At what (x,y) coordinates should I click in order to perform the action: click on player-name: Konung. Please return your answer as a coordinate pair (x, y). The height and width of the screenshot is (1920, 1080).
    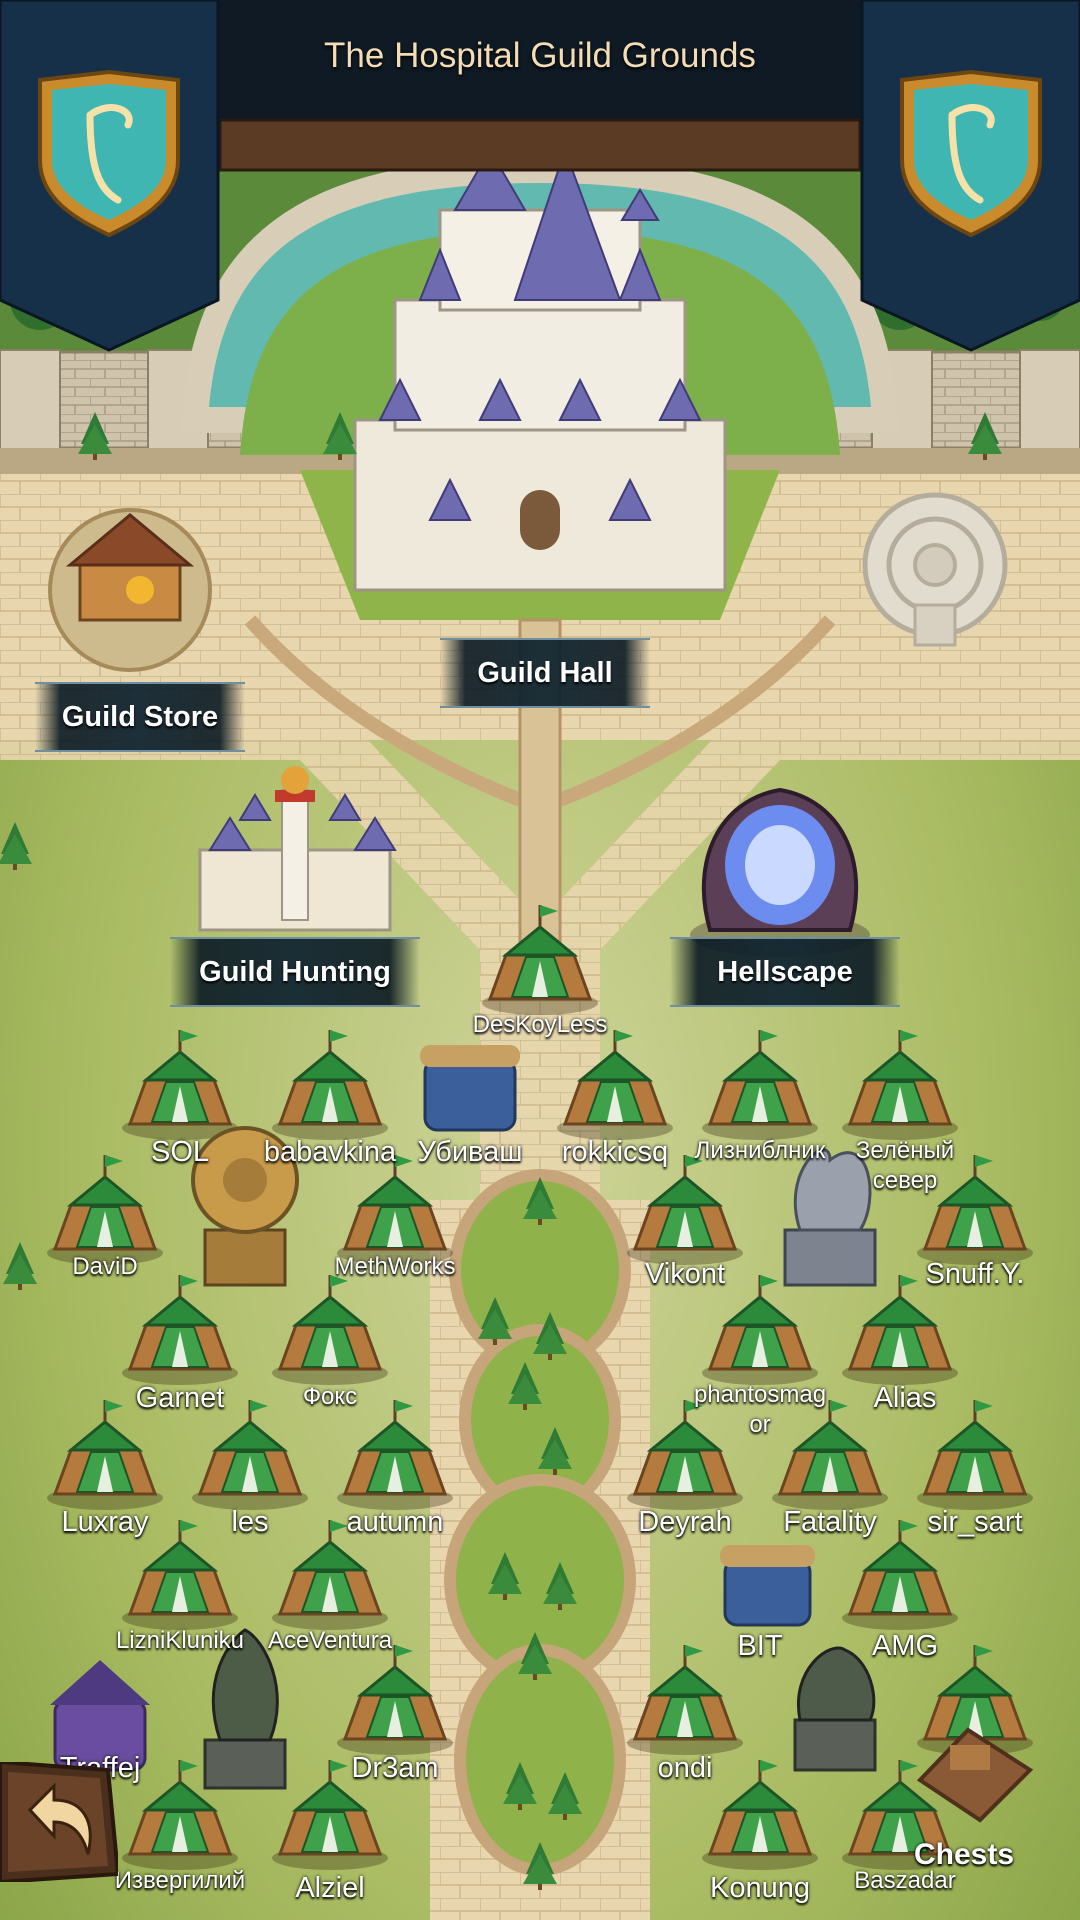
    Looking at the image, I should click on (760, 1888).